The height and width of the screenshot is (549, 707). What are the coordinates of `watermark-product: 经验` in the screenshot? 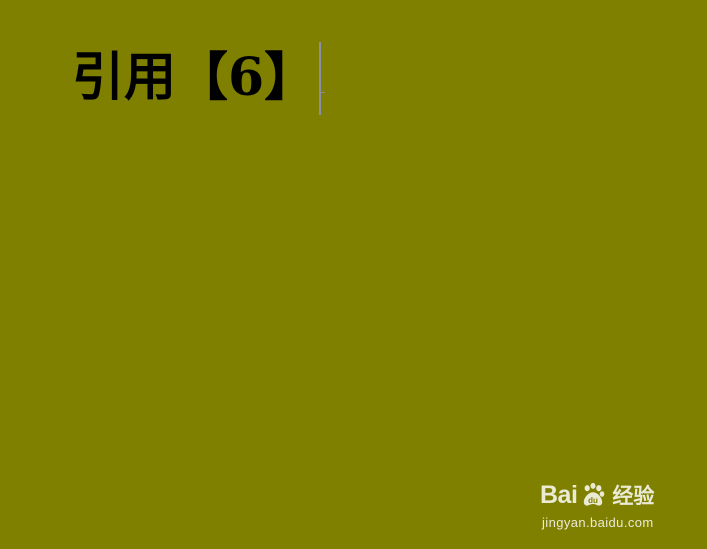 It's located at (633, 496).